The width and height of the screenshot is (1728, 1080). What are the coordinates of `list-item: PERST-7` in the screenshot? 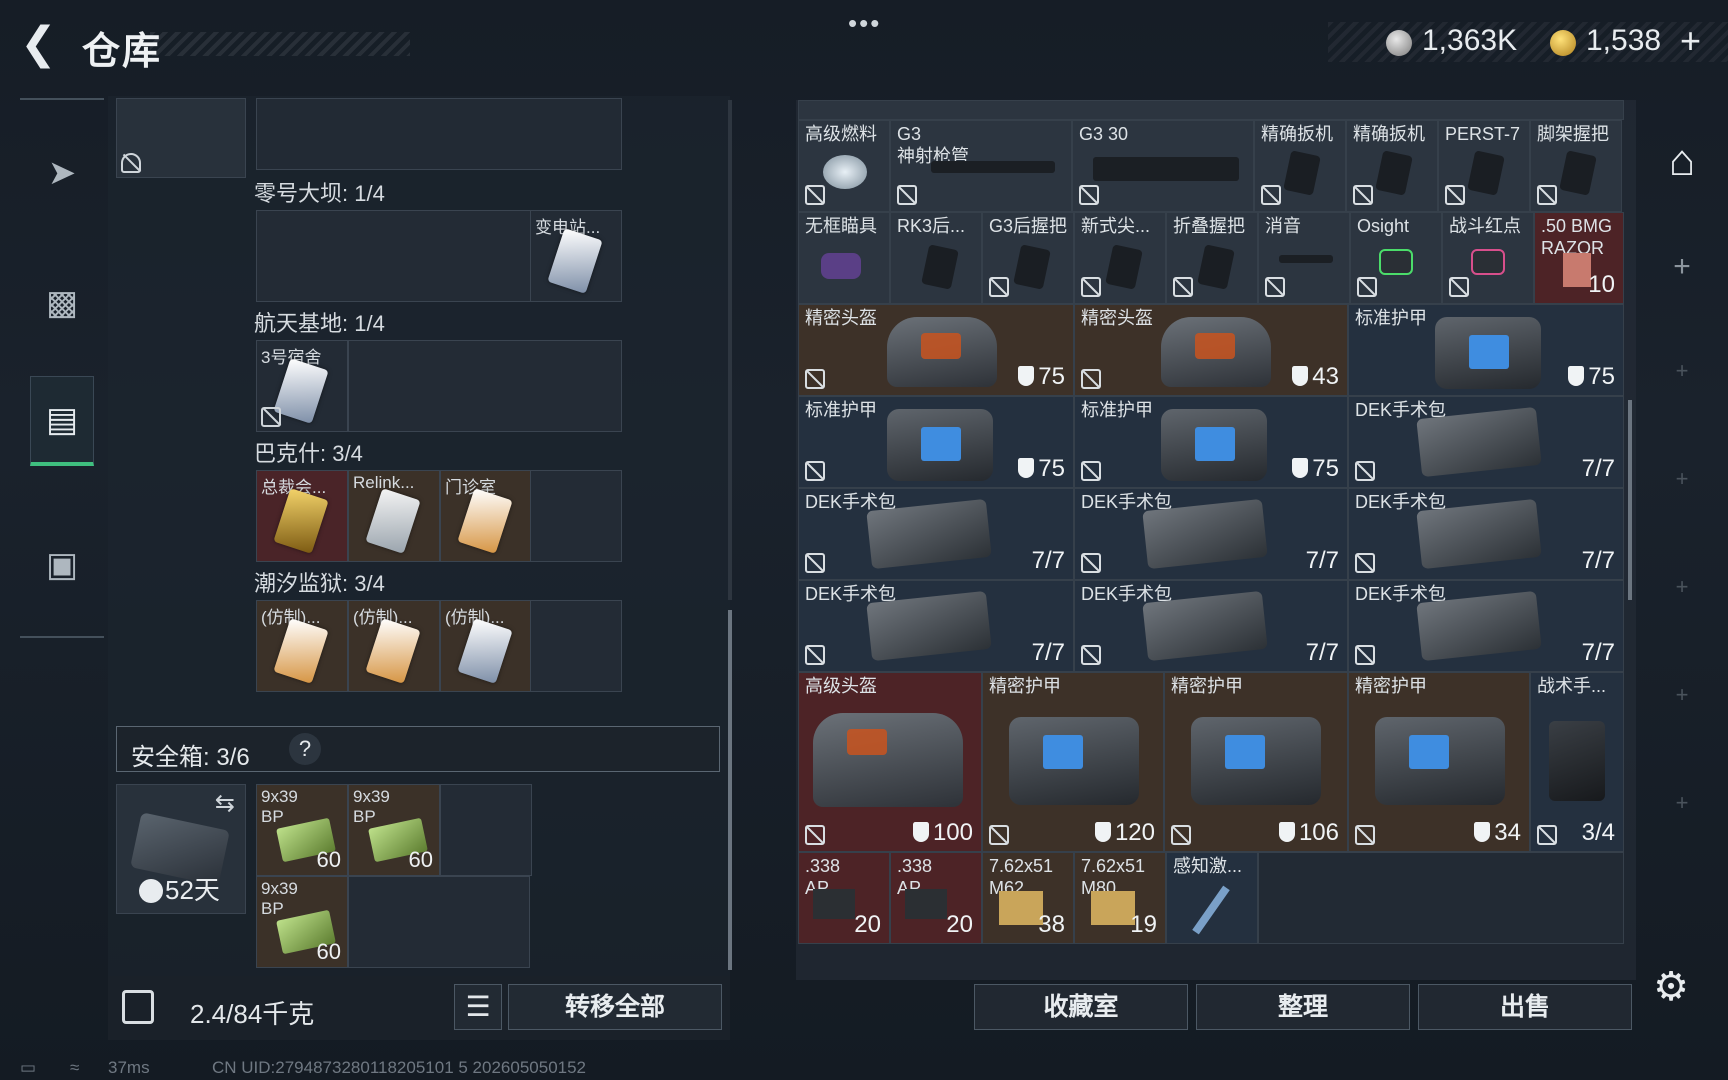 It's located at (1484, 166).